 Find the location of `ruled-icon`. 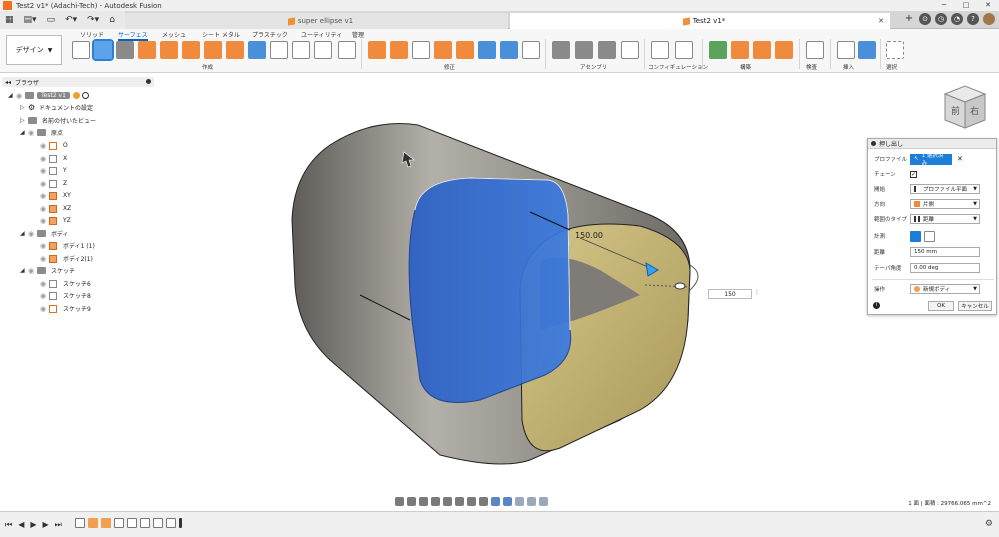

ruled-icon is located at coordinates (213, 50).